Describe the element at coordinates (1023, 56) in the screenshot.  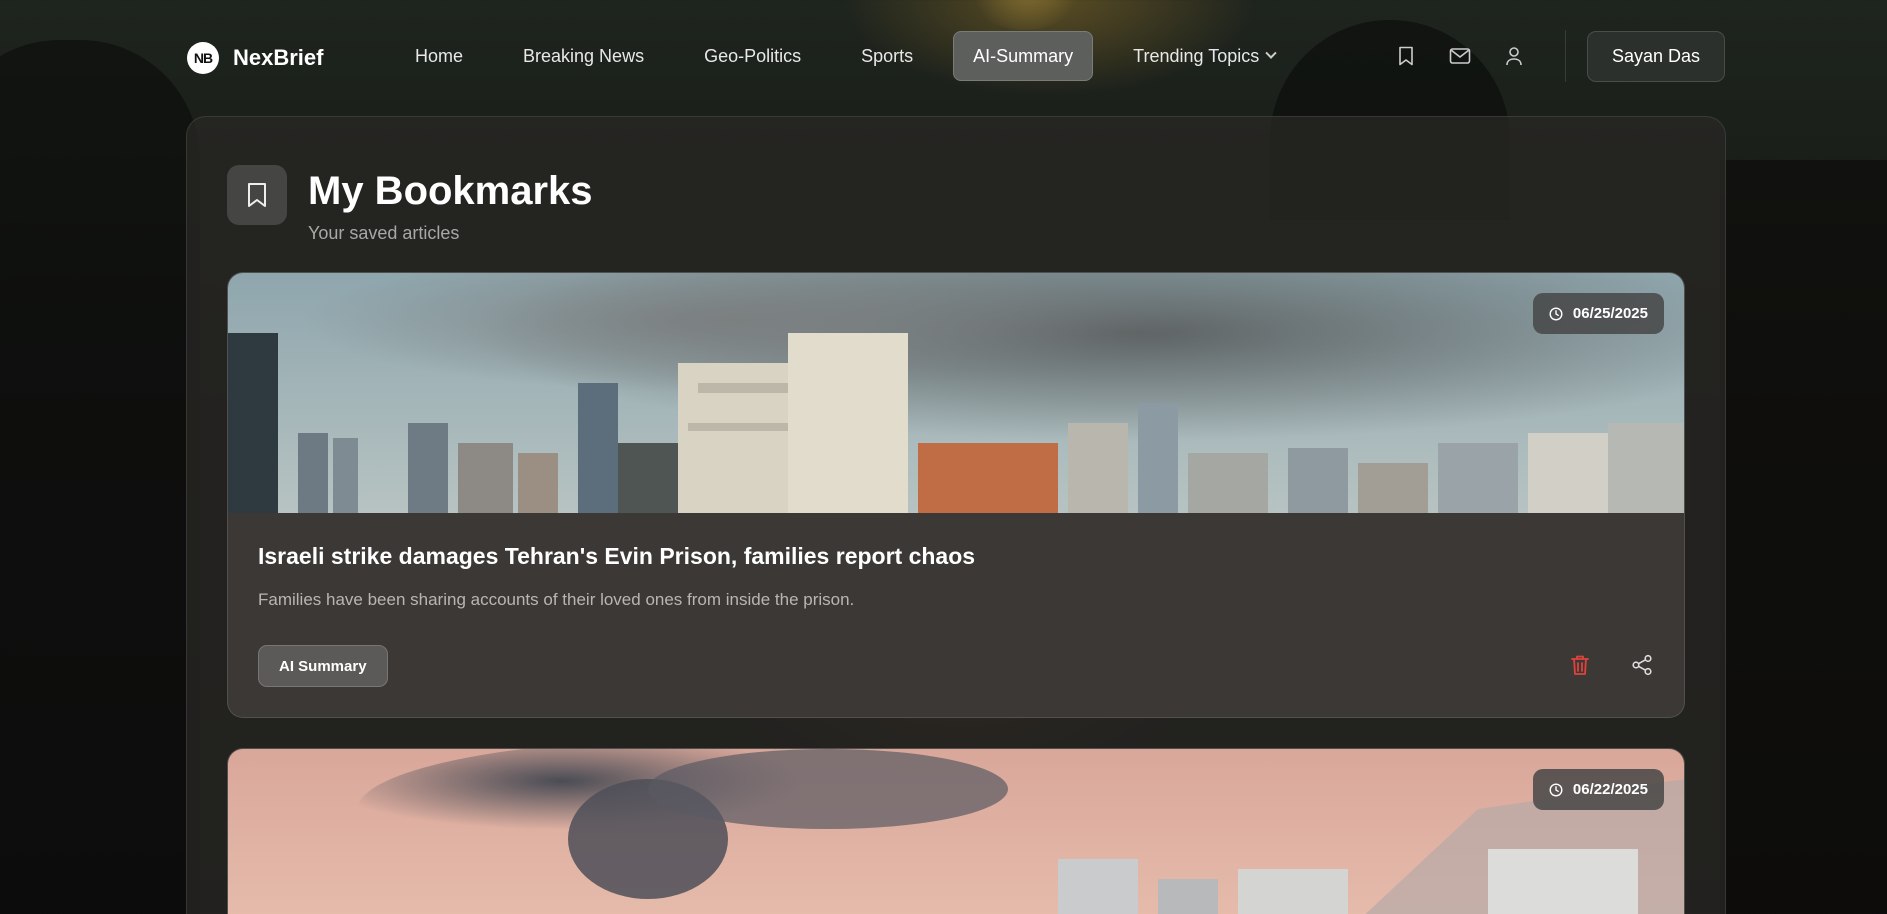
I see `nav-ai-summary: AI-Summary` at that location.